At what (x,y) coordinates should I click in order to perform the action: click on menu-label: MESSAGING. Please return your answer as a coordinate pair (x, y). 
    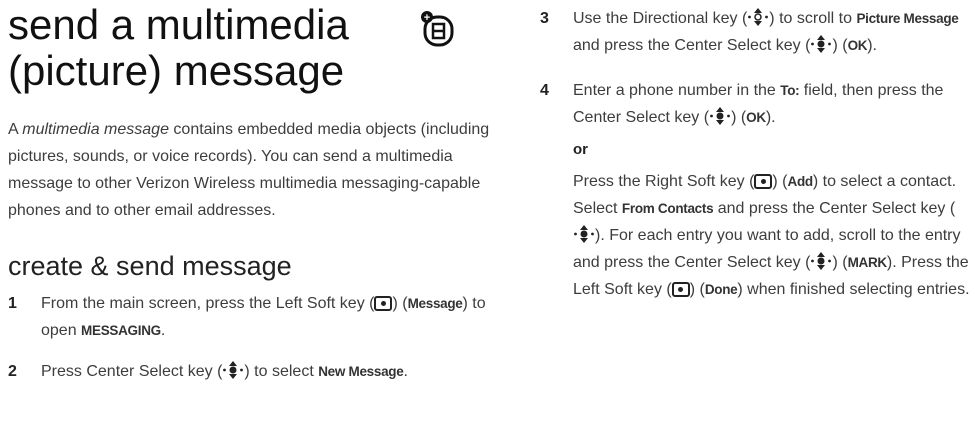
    Looking at the image, I should click on (121, 330).